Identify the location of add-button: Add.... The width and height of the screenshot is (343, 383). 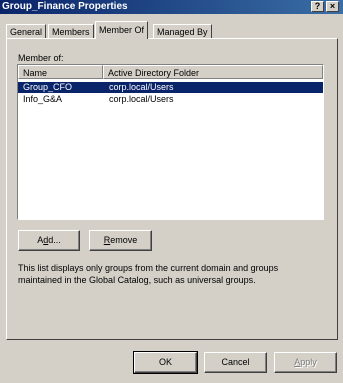
(49, 240).